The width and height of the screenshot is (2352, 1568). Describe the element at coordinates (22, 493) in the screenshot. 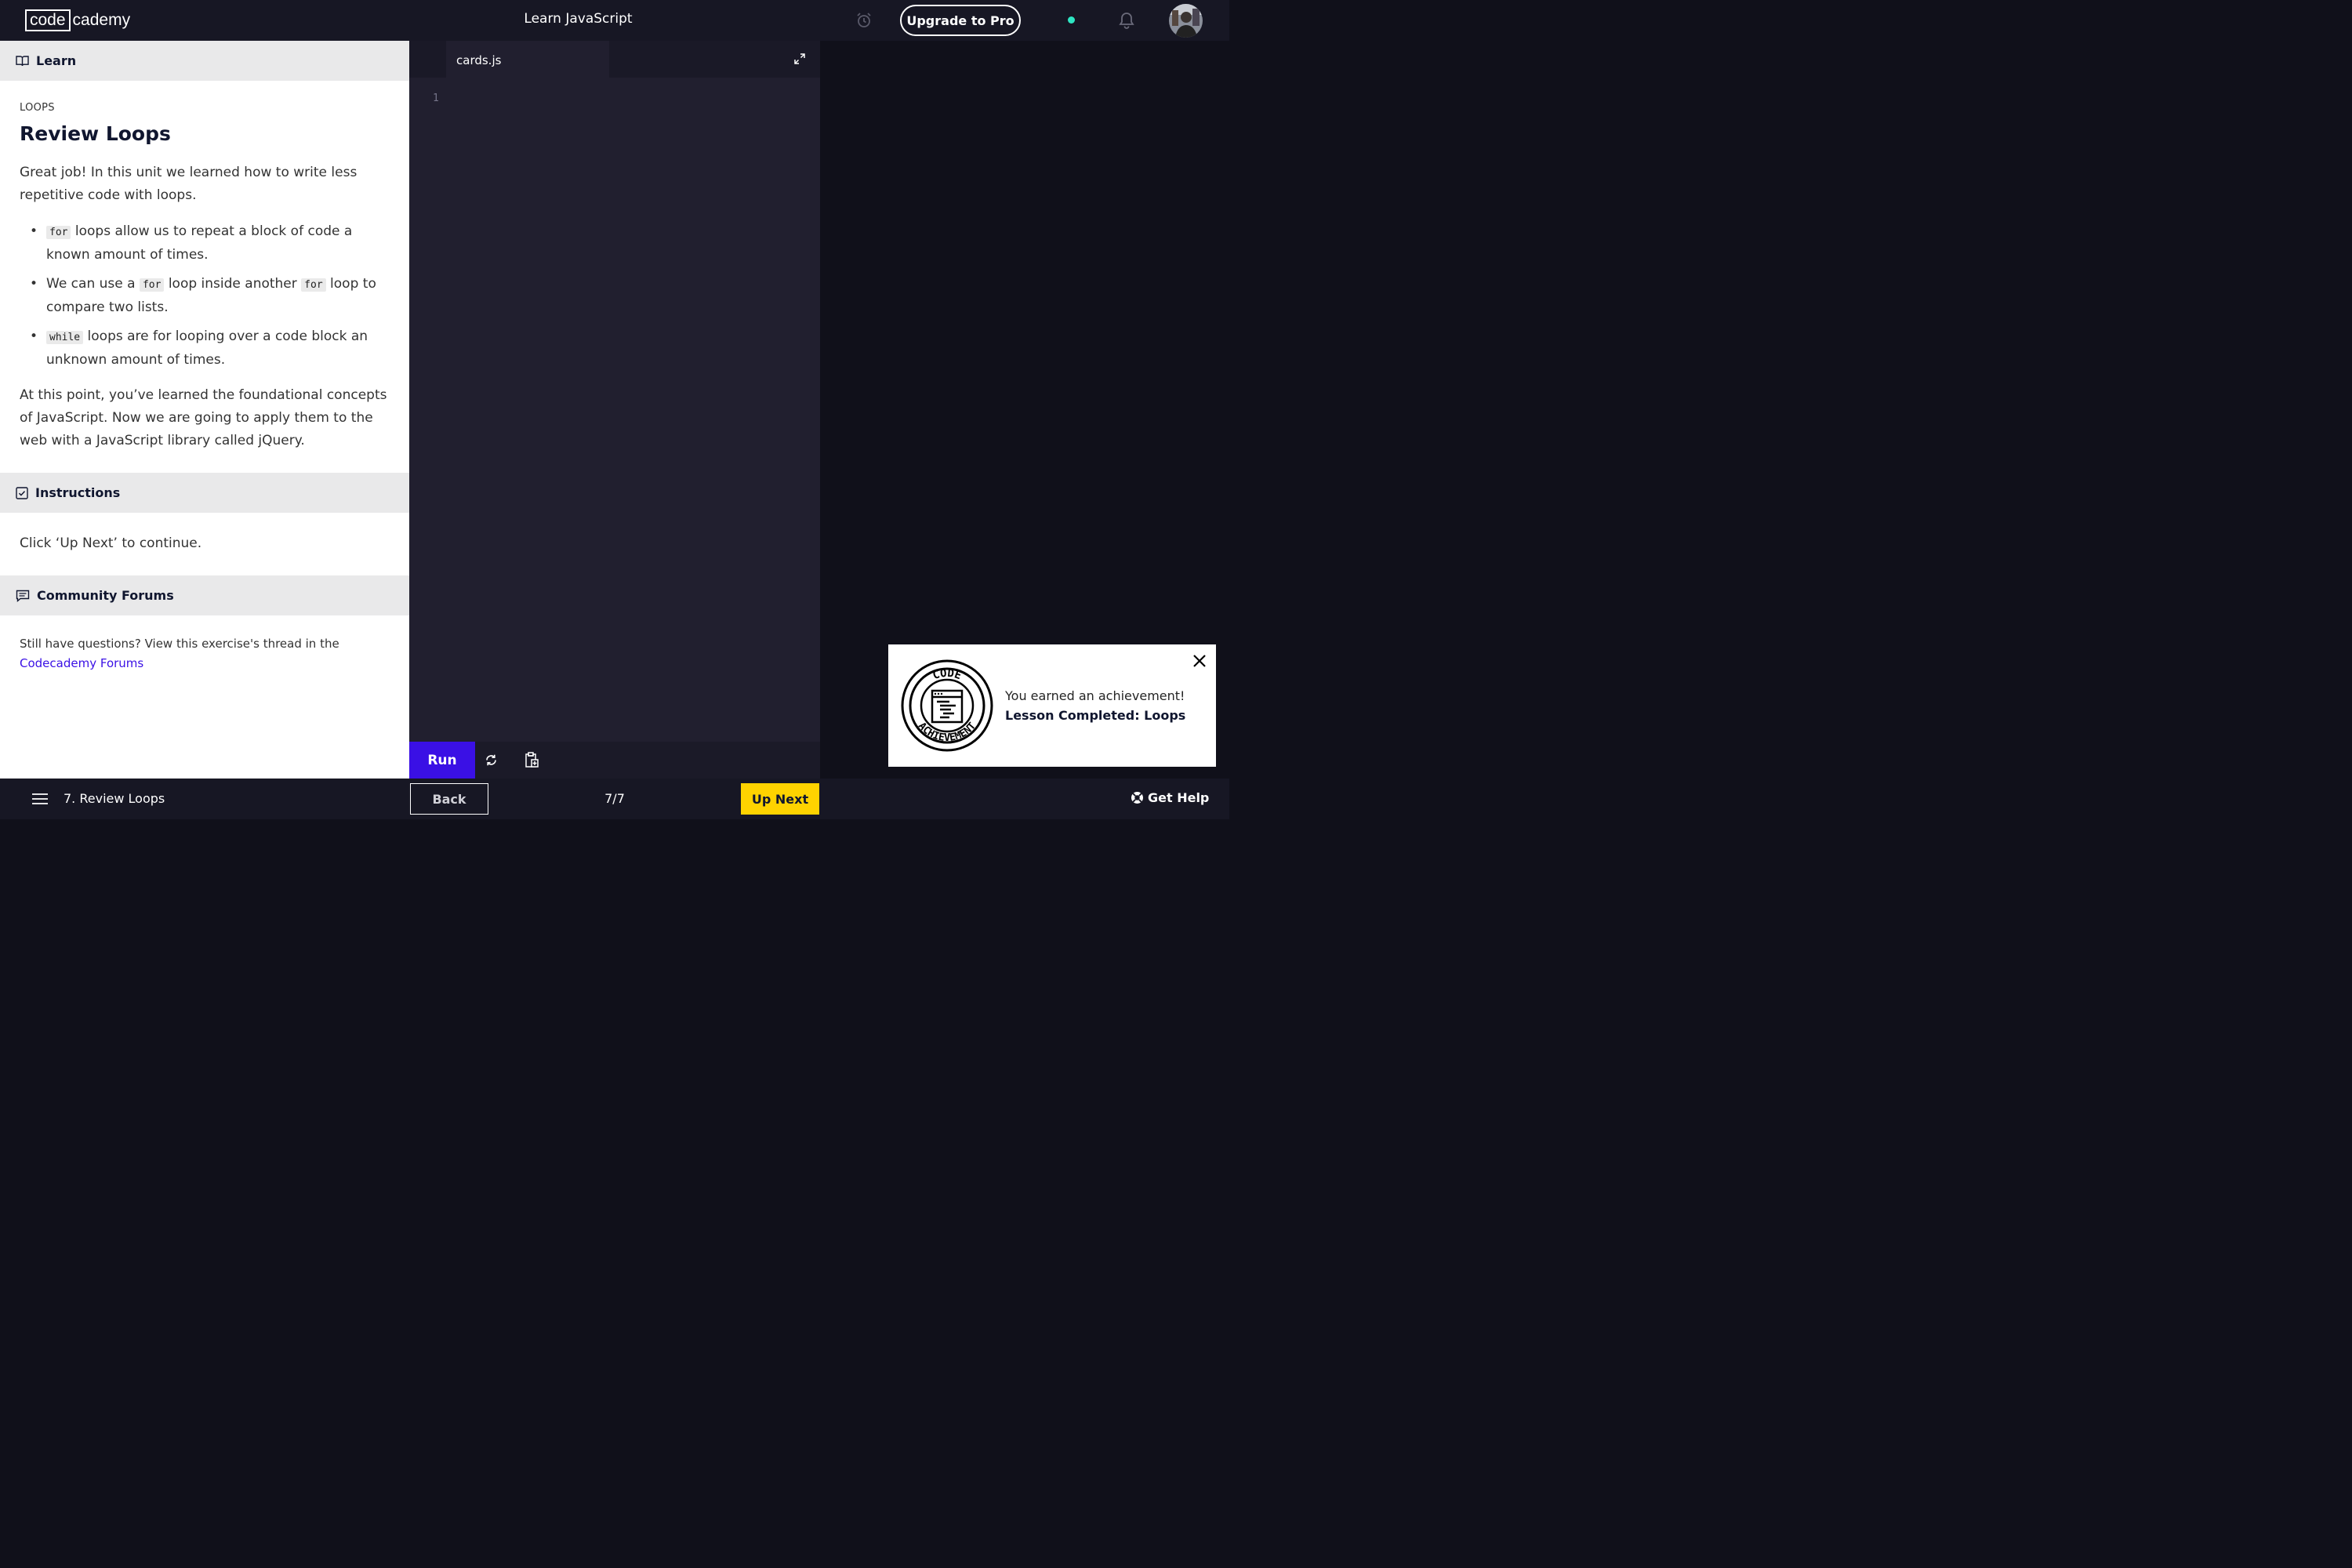

I see `checkbox-icon` at that location.